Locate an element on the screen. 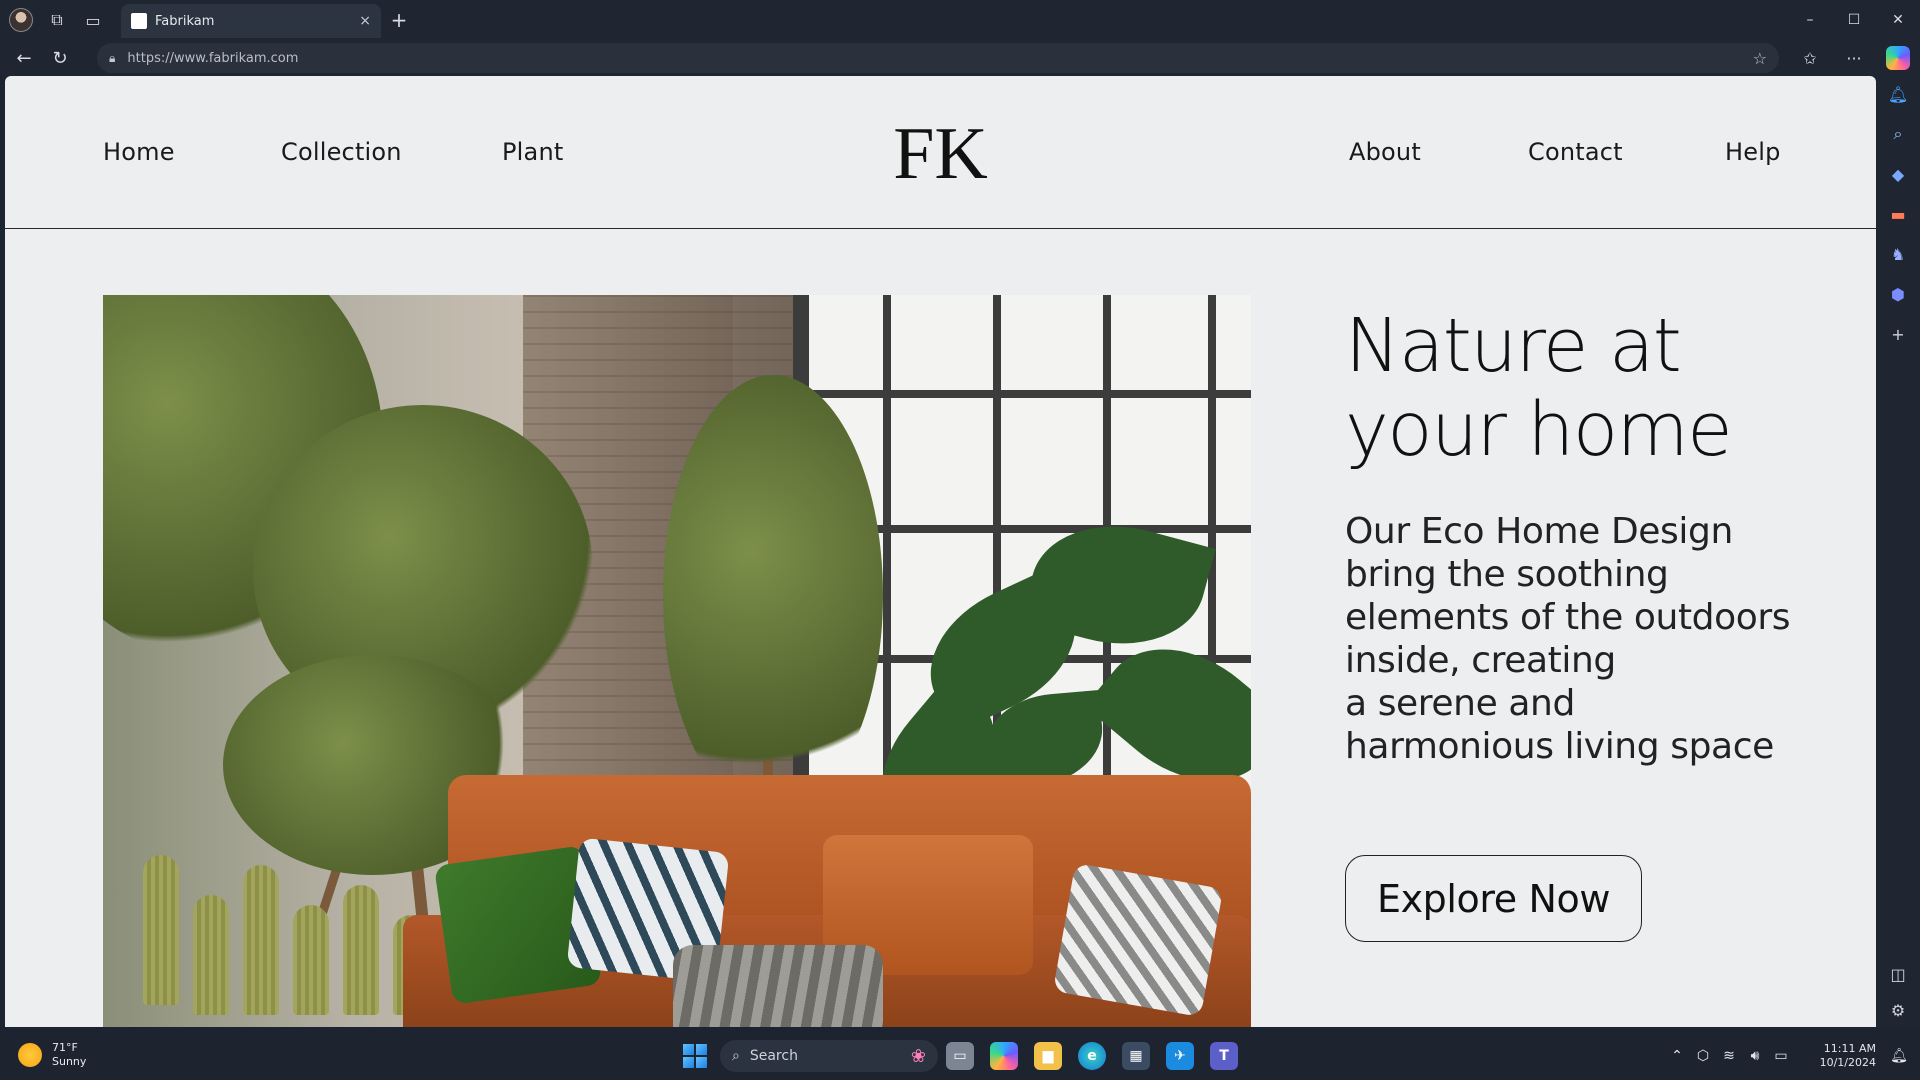  weather-temp: 71°F is located at coordinates (65, 1047).